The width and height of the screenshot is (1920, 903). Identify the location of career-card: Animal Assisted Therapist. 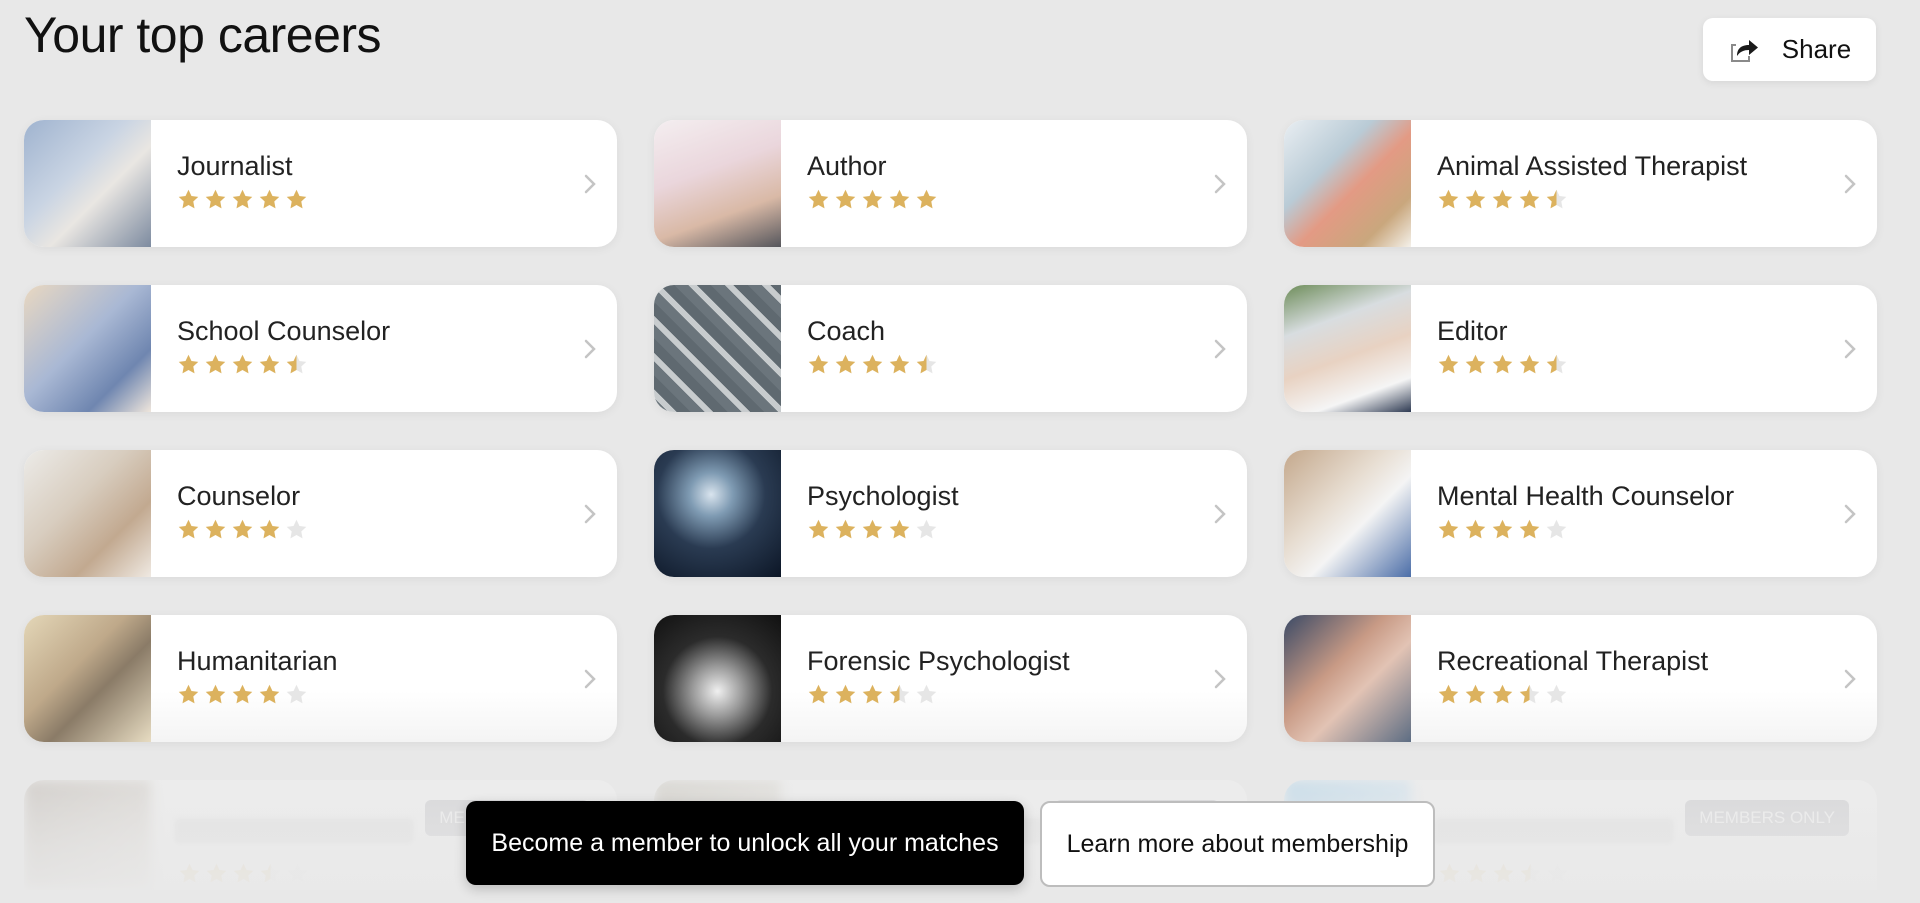
(1580, 183).